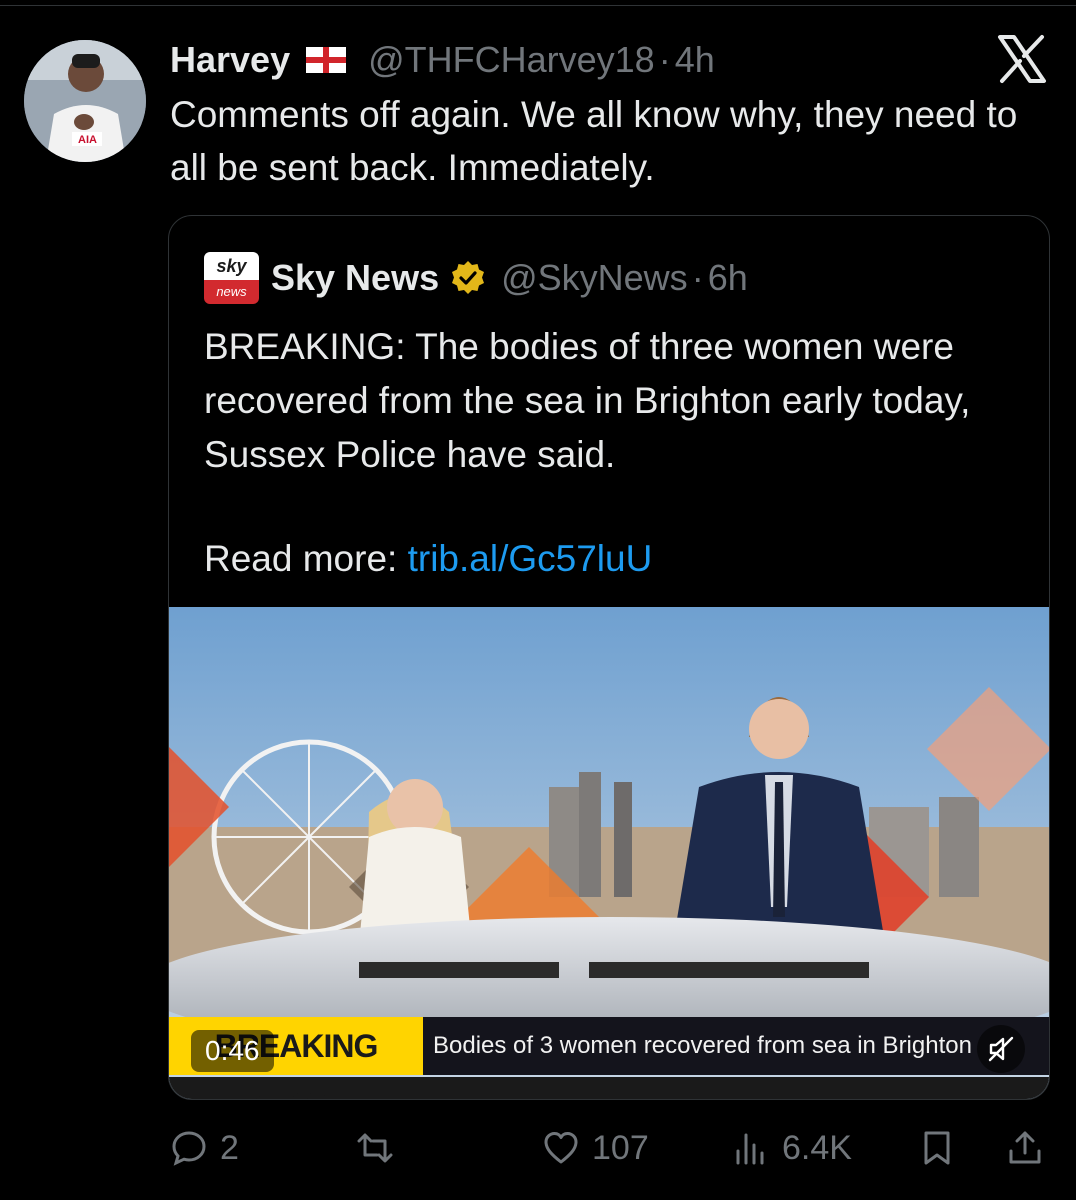 The image size is (1076, 1200). I want to click on reply-button: 2, so click(204, 1148).